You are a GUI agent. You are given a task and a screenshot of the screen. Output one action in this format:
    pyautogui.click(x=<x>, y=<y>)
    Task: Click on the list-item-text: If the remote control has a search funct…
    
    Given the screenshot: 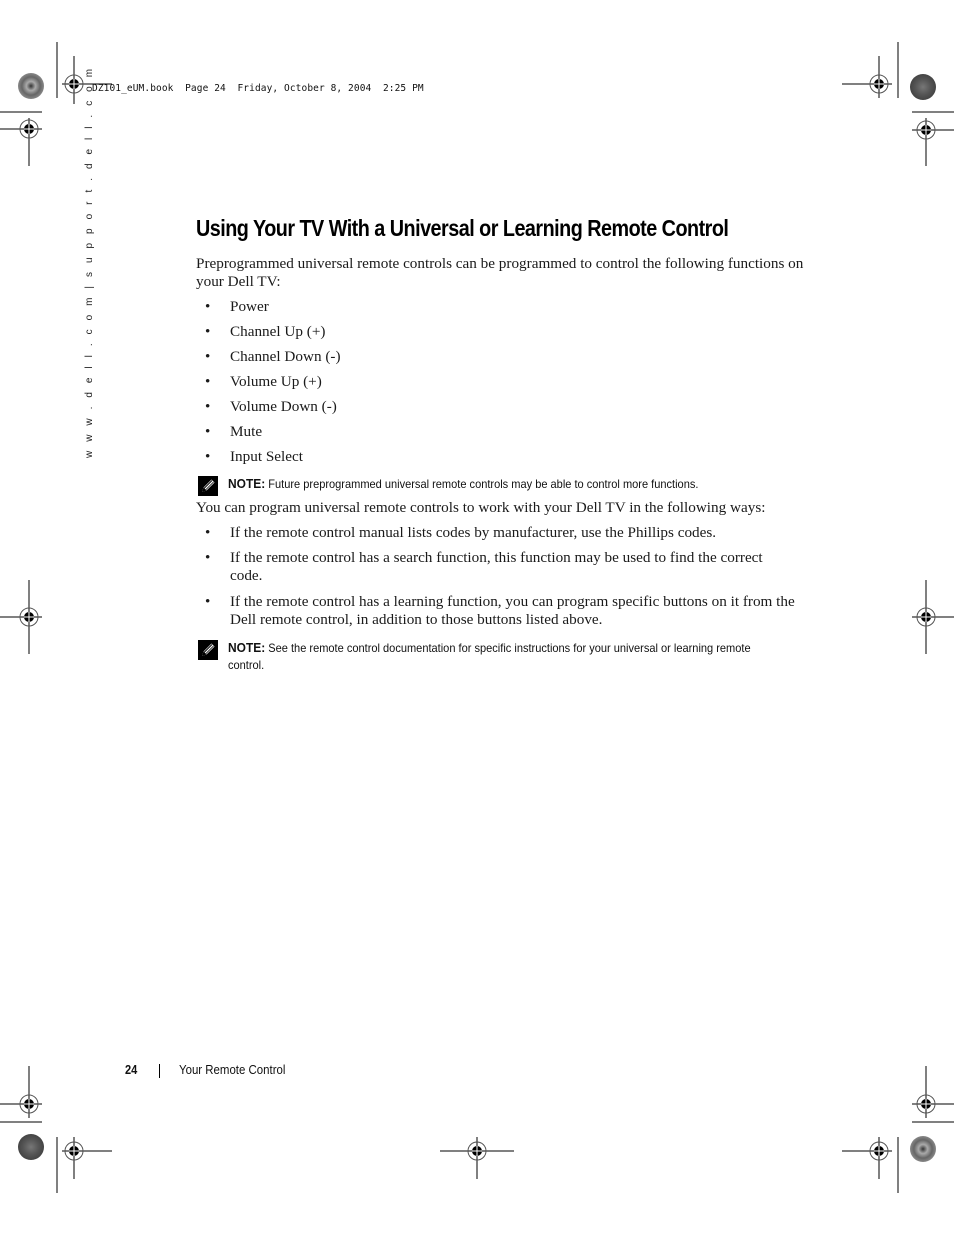 What is the action you would take?
    pyautogui.click(x=496, y=566)
    